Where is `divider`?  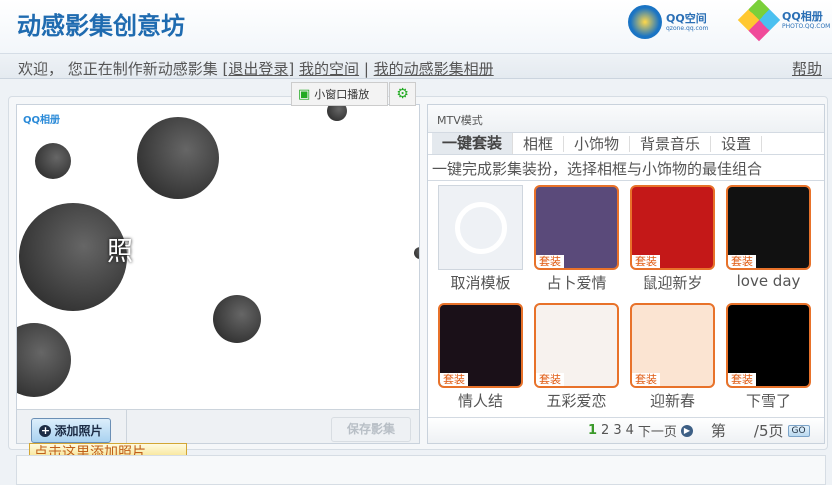 divider is located at coordinates (126, 427).